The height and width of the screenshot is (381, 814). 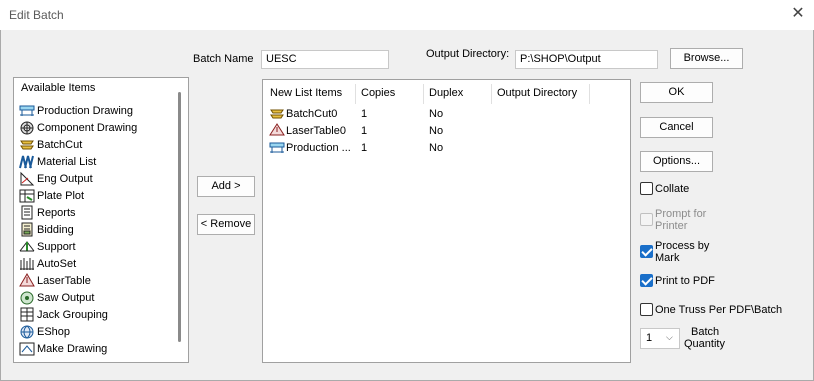 What do you see at coordinates (58, 88) in the screenshot?
I see `available-items-header: Available Items` at bounding box center [58, 88].